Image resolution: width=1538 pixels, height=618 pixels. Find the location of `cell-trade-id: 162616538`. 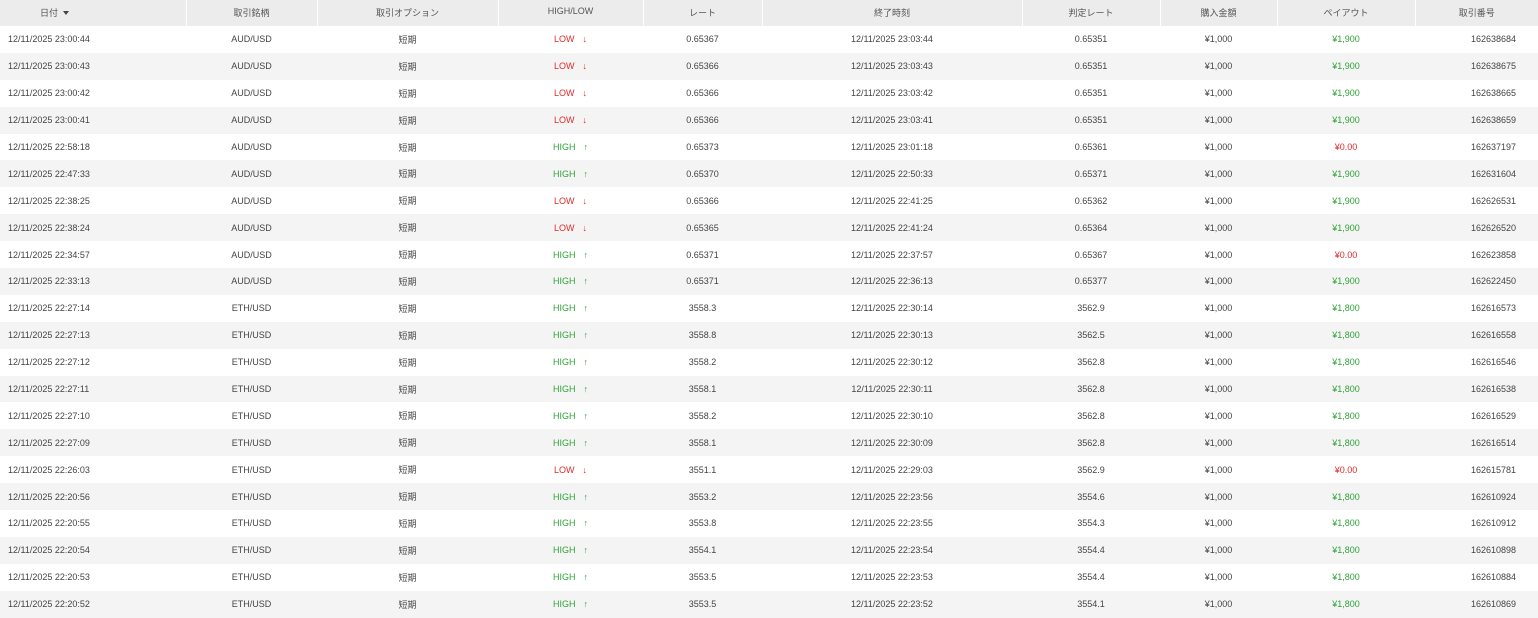

cell-trade-id: 162616538 is located at coordinates (1493, 389).